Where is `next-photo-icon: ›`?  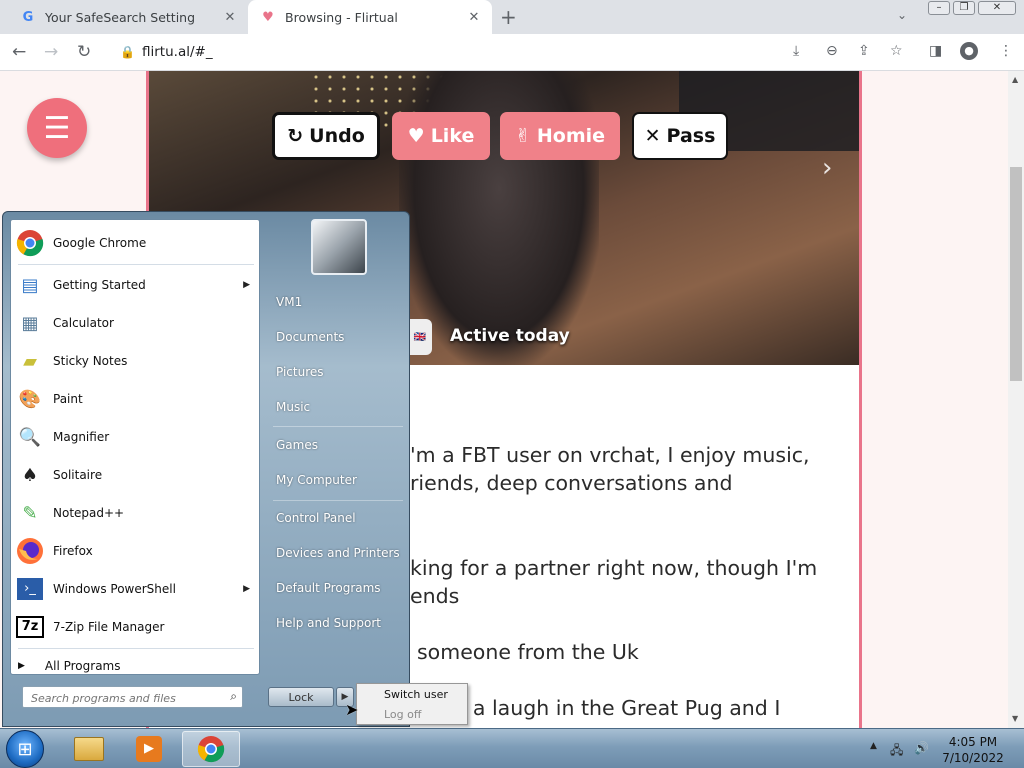
next-photo-icon: › is located at coordinates (827, 168).